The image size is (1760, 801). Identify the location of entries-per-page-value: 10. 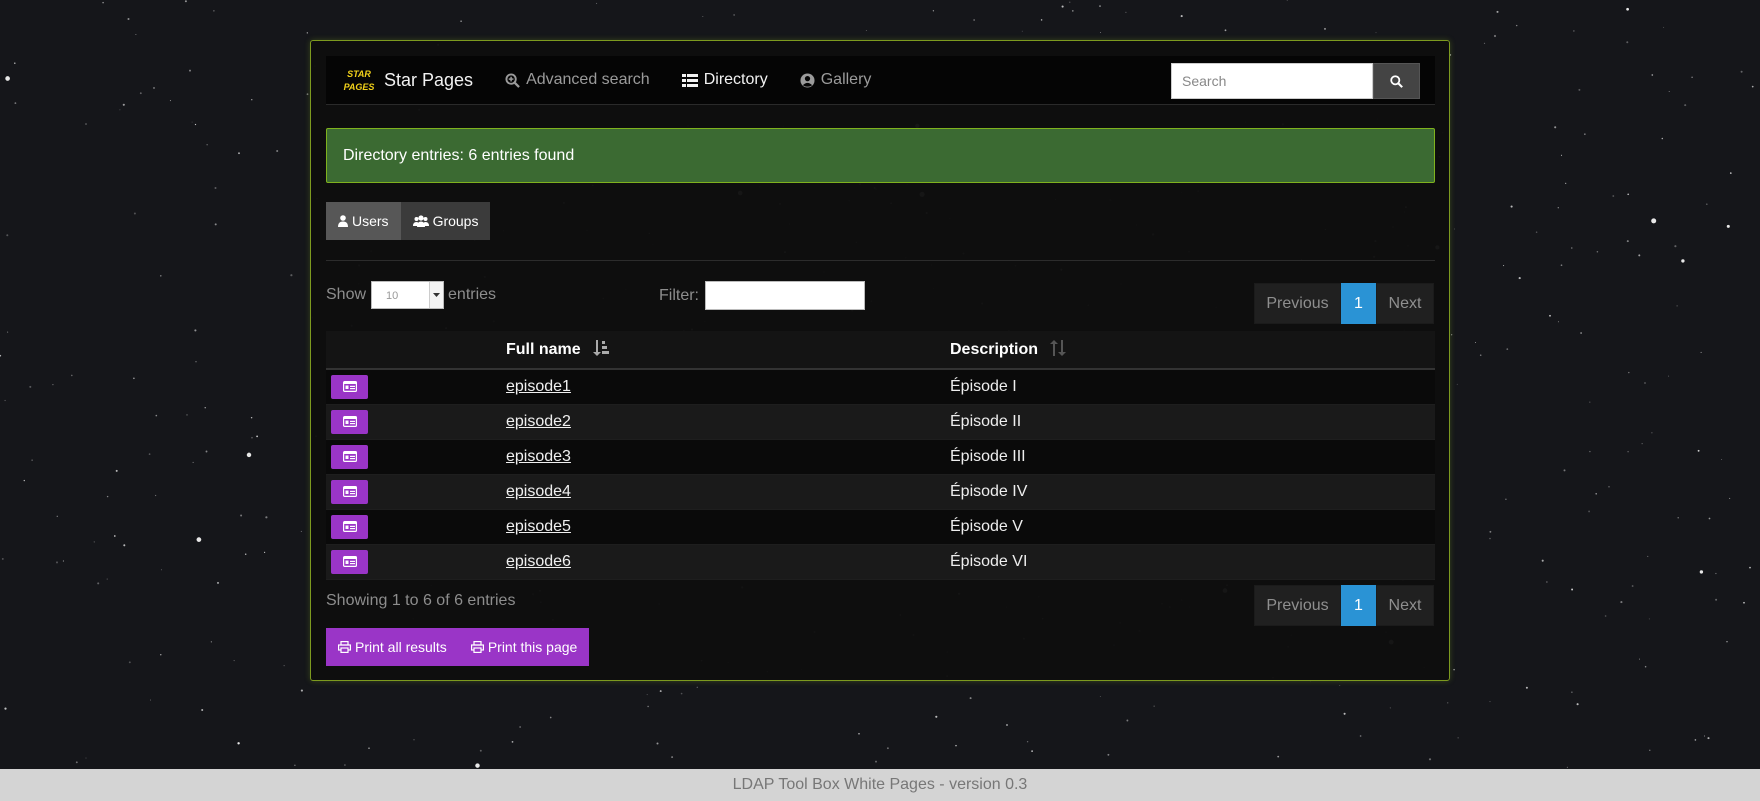
(392, 296).